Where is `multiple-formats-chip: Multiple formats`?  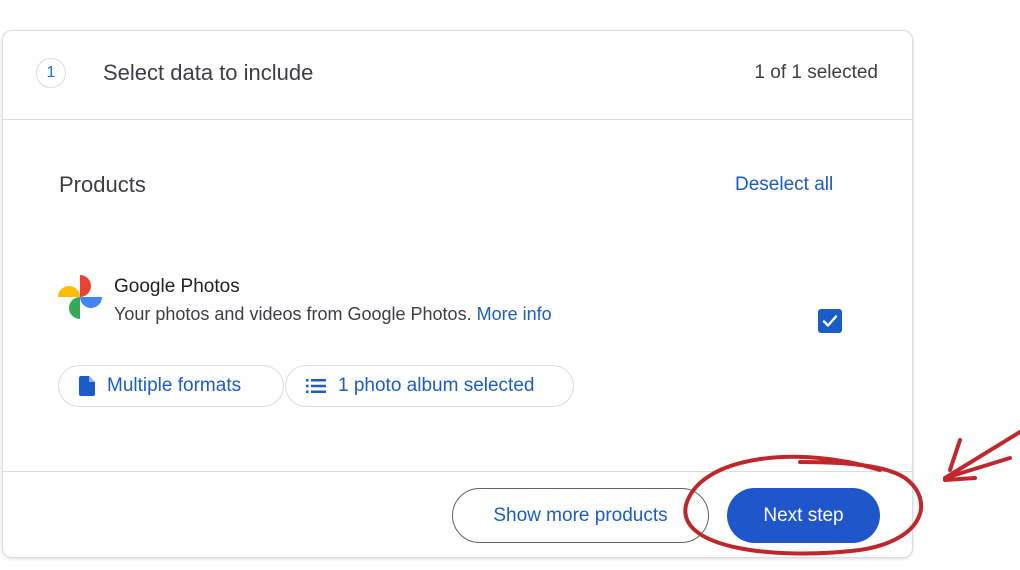
multiple-formats-chip: Multiple formats is located at coordinates (171, 386).